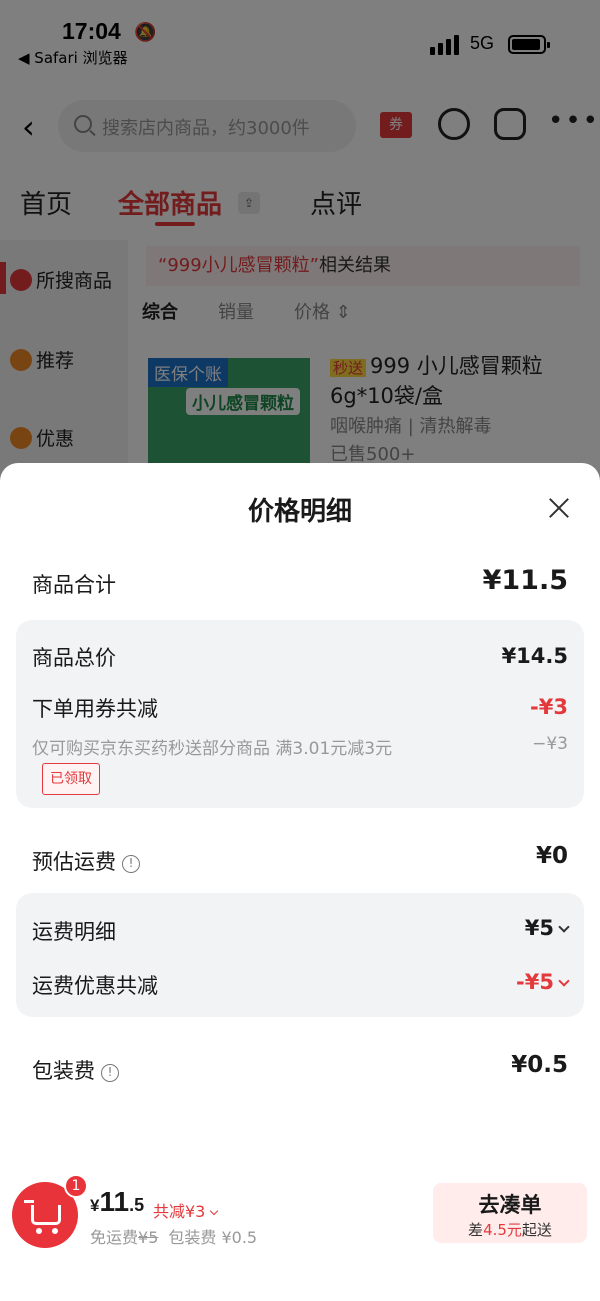  Describe the element at coordinates (539, 928) in the screenshot. I see `shipping-detail-value: ¥5` at that location.